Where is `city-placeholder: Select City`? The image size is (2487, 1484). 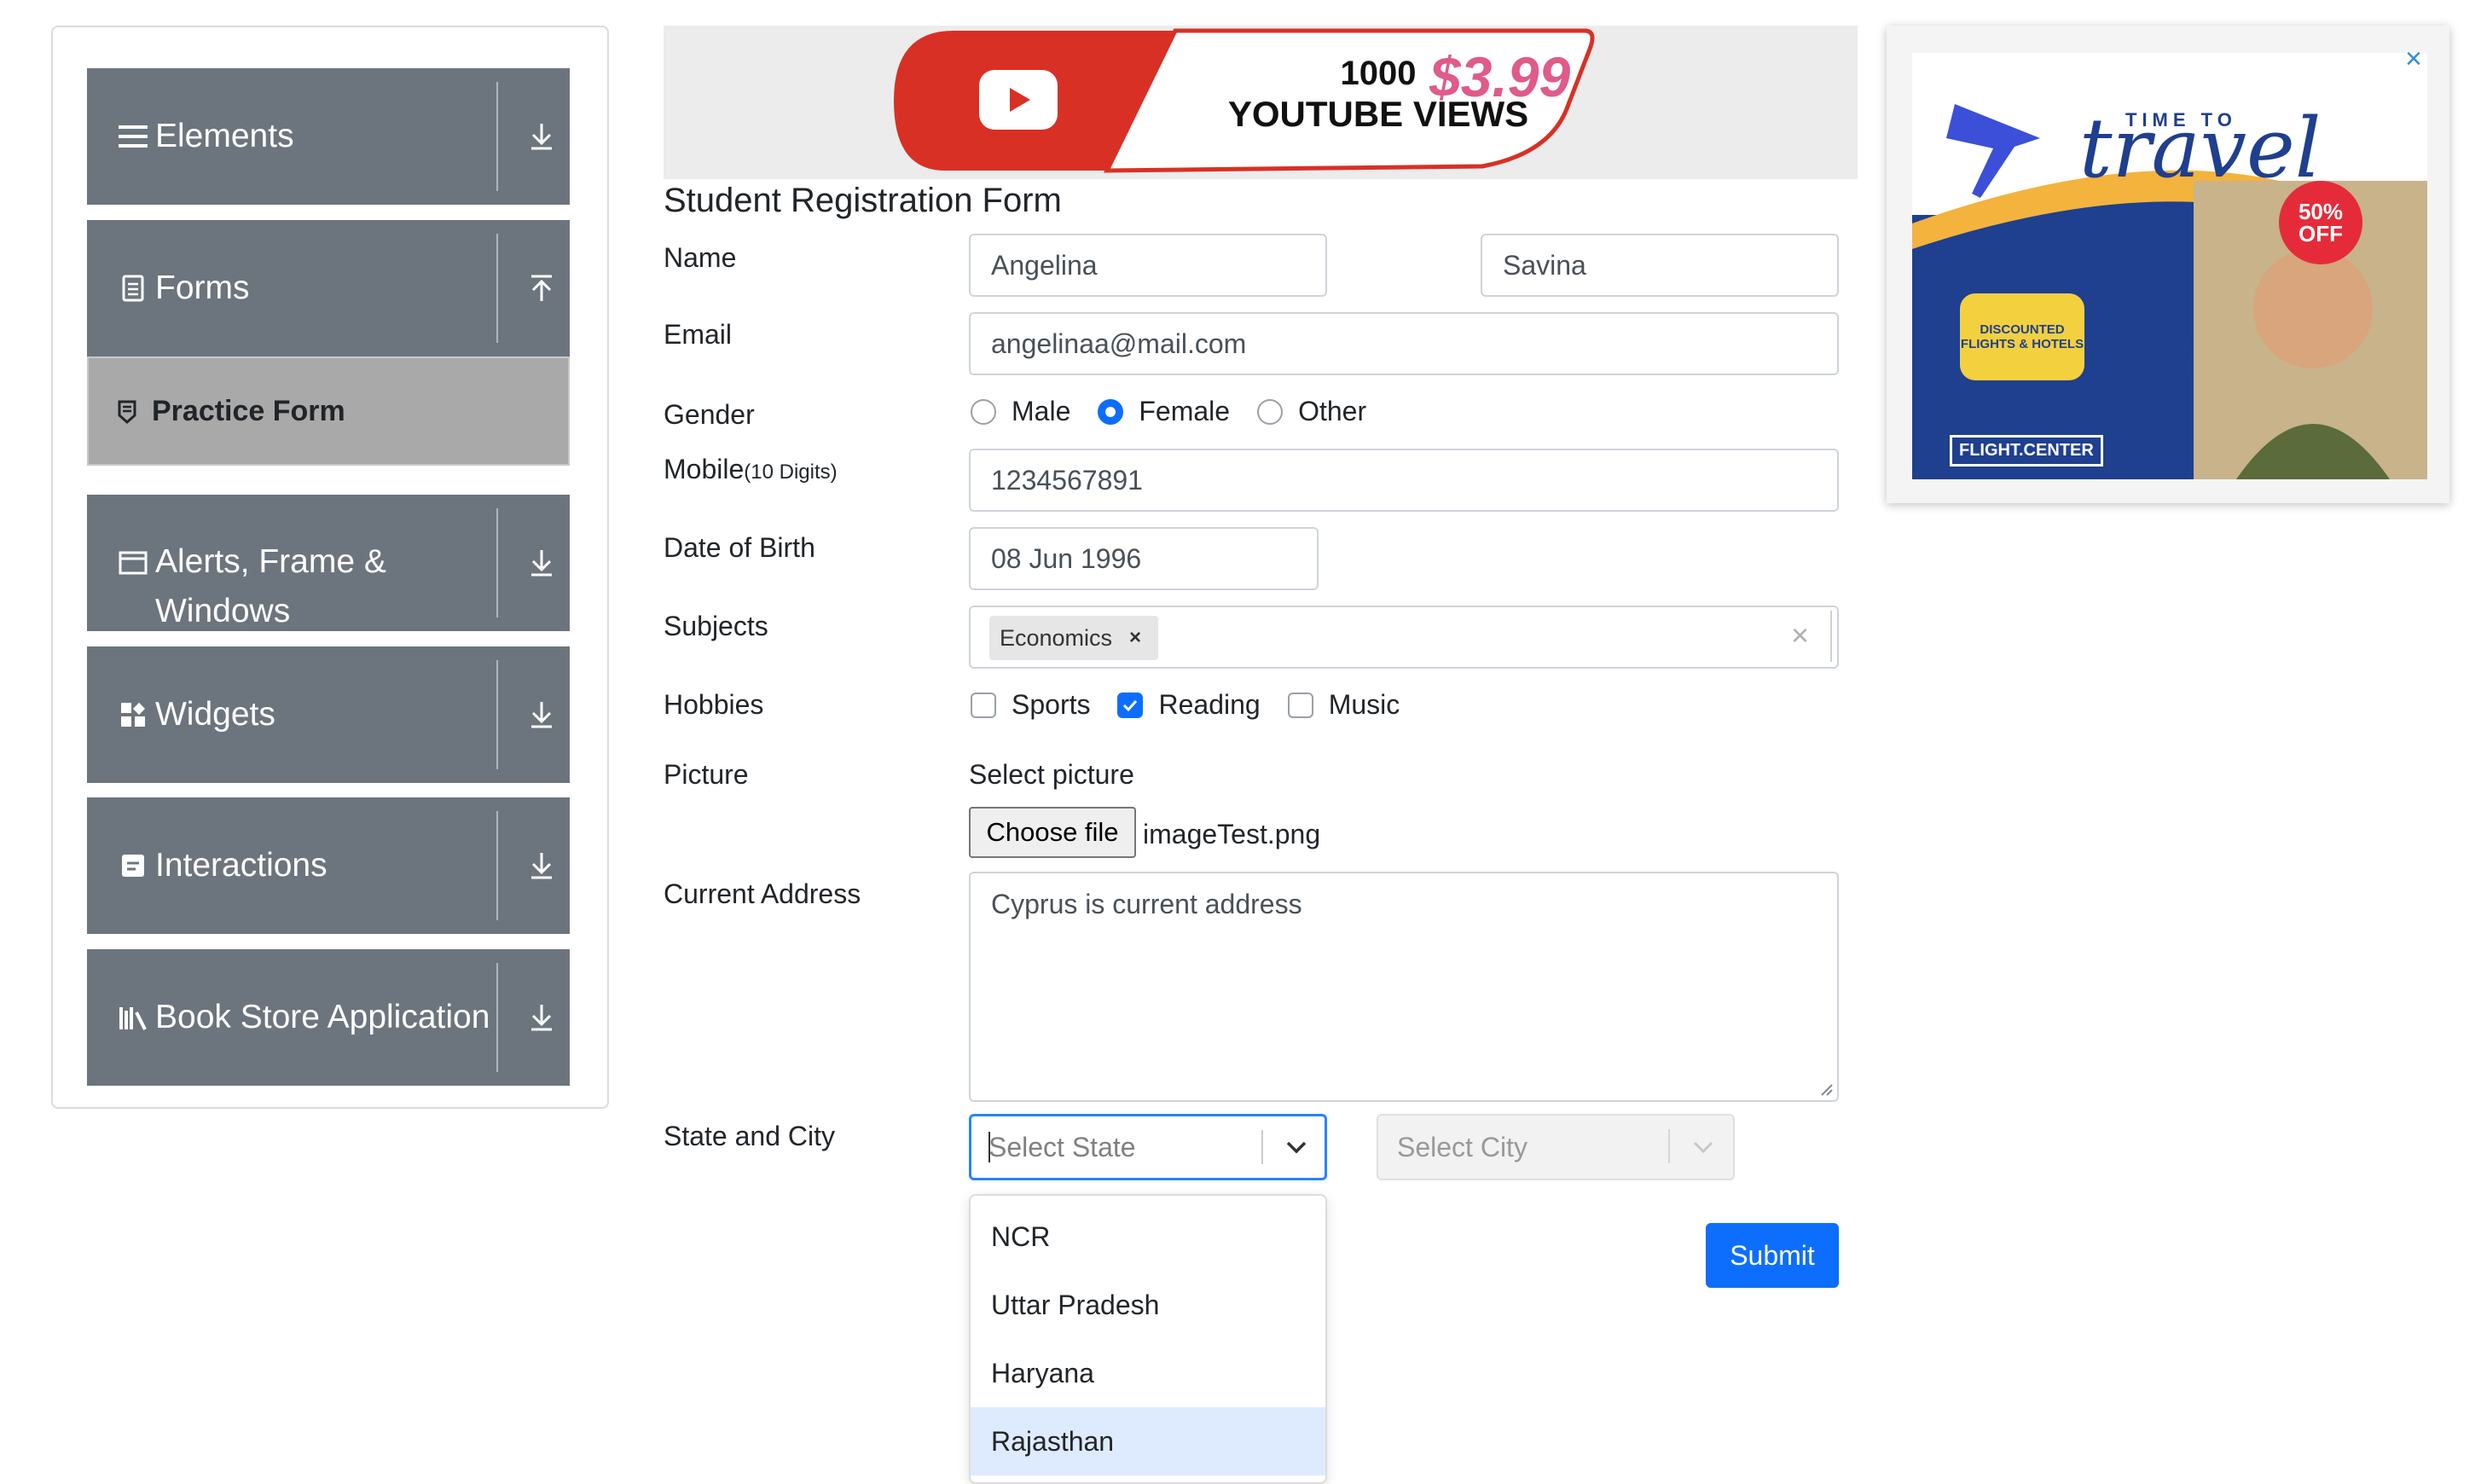 city-placeholder: Select City is located at coordinates (1462, 1146).